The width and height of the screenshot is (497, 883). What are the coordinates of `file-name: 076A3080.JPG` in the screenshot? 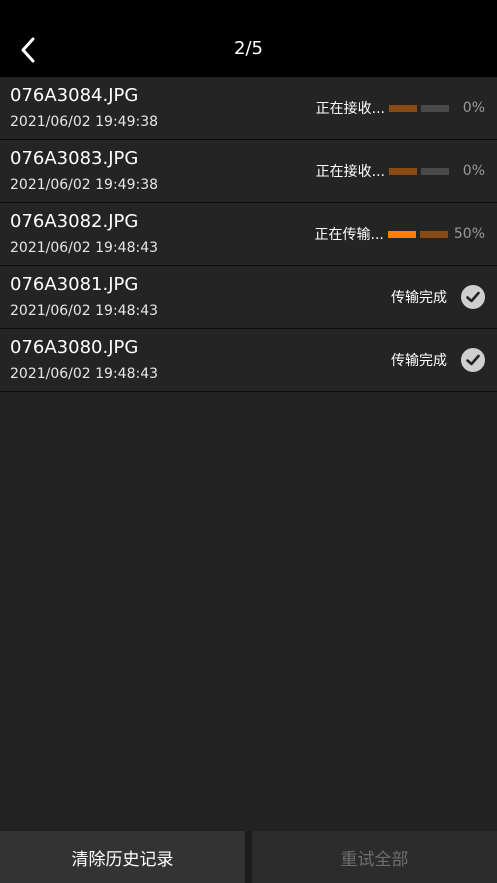 It's located at (74, 347).